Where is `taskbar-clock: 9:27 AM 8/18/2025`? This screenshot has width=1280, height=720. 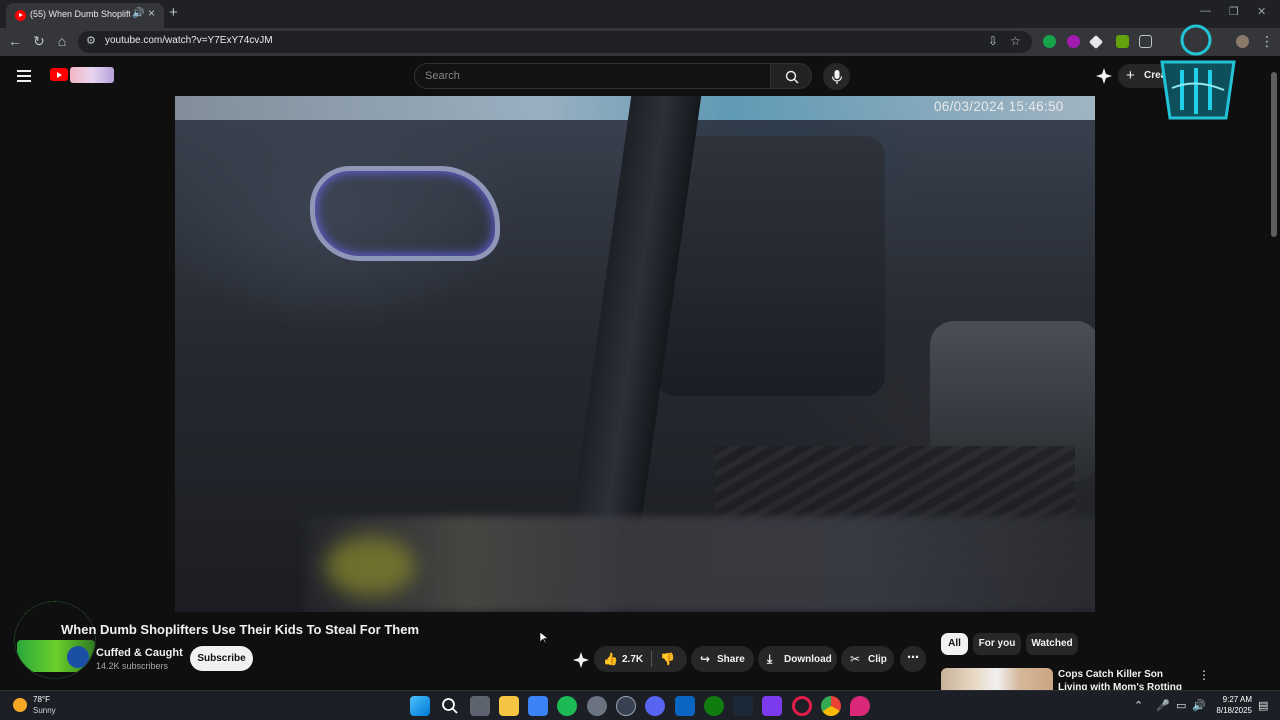
taskbar-clock: 9:27 AM 8/18/2025 is located at coordinates (1230, 705).